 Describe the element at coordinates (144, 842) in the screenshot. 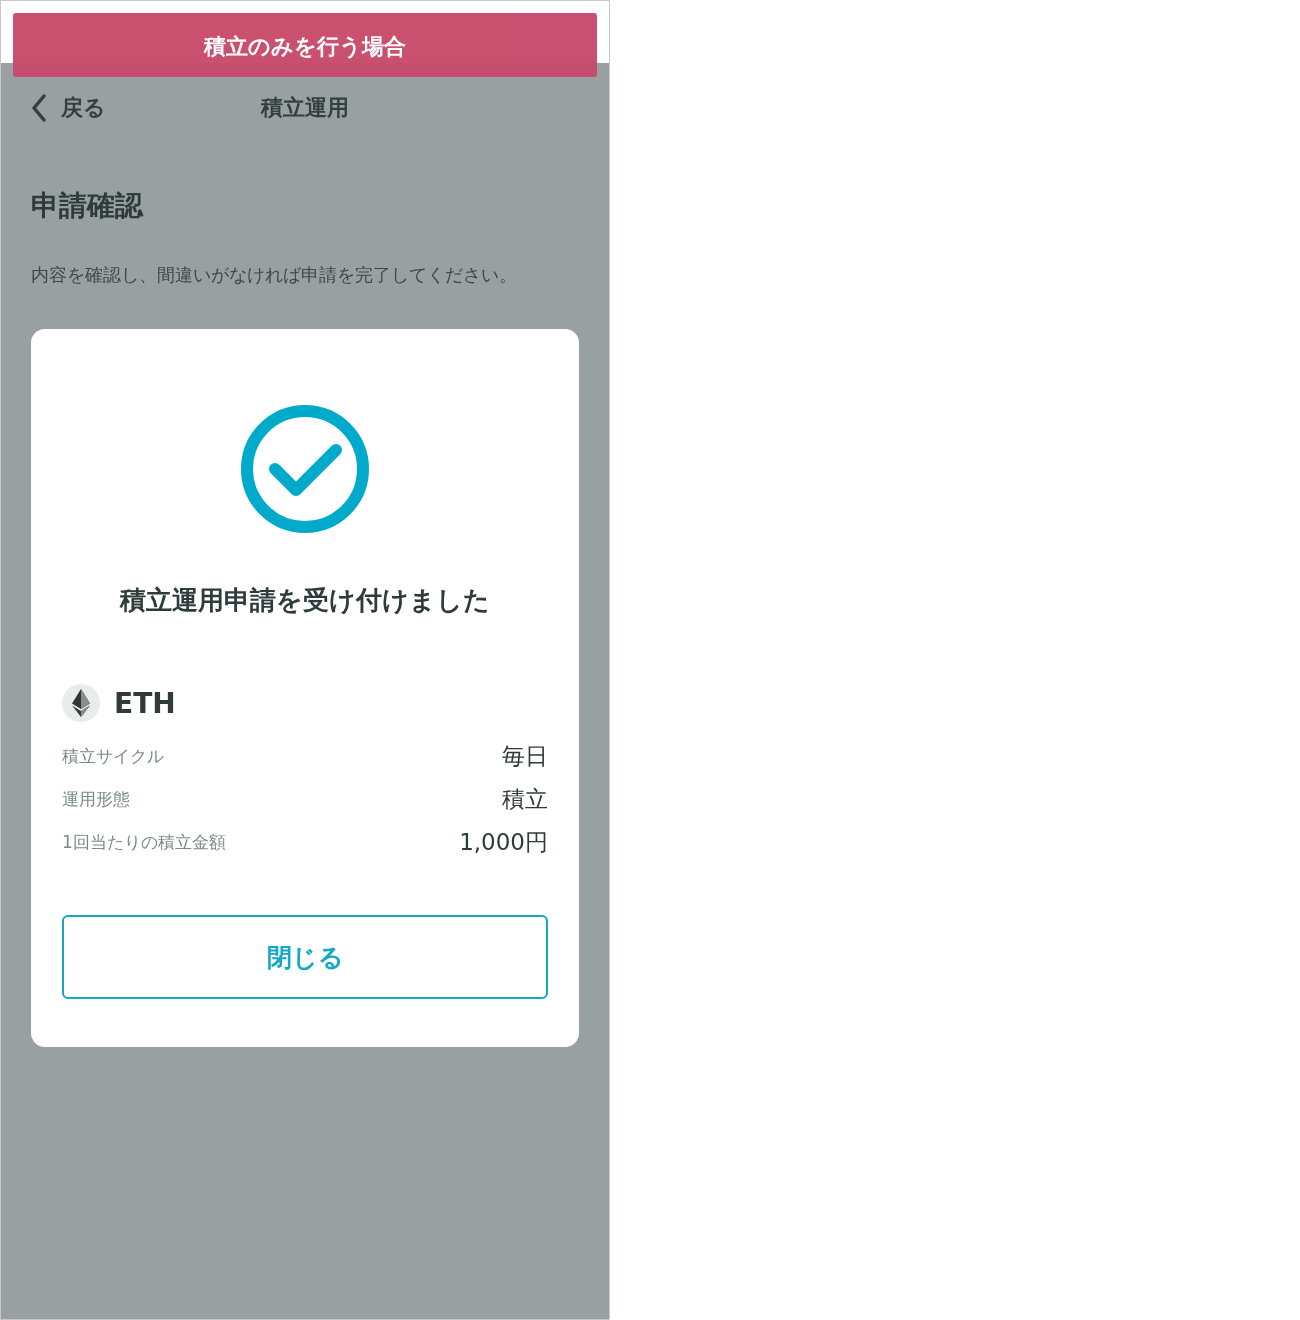

I see `detail-label: 1回当たりの積立金額` at that location.